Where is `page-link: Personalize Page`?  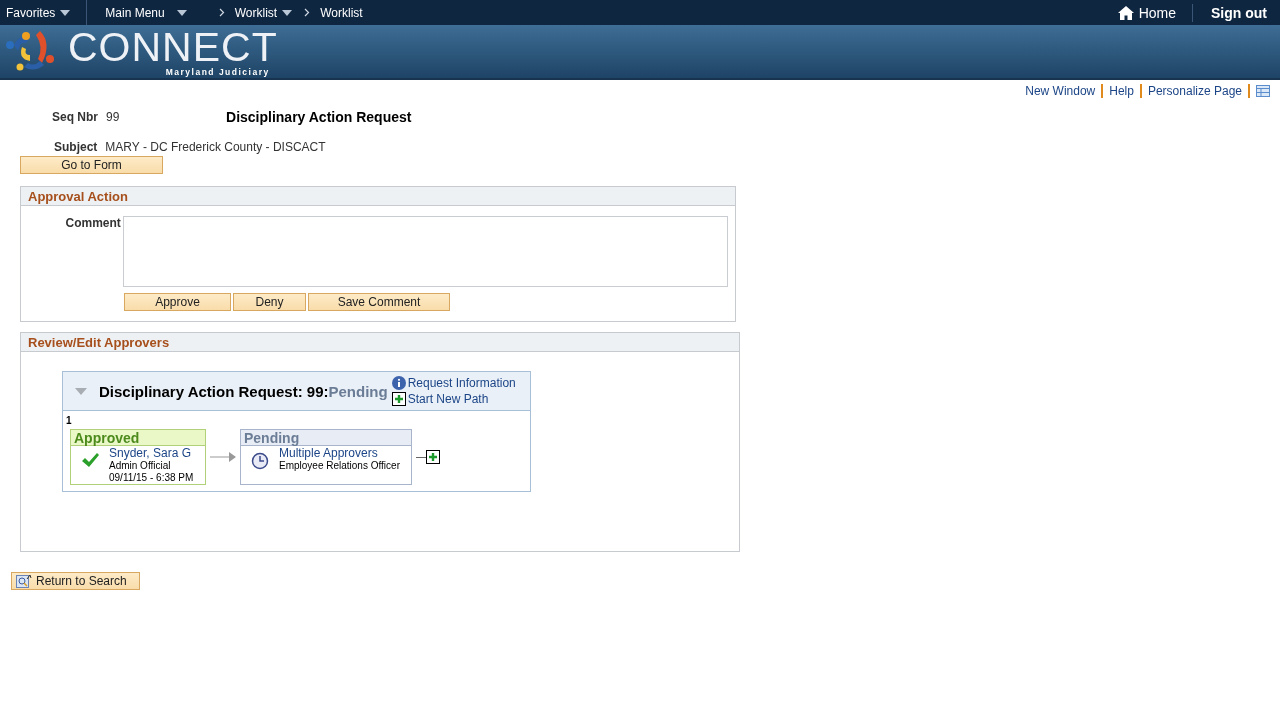 page-link: Personalize Page is located at coordinates (1194, 91).